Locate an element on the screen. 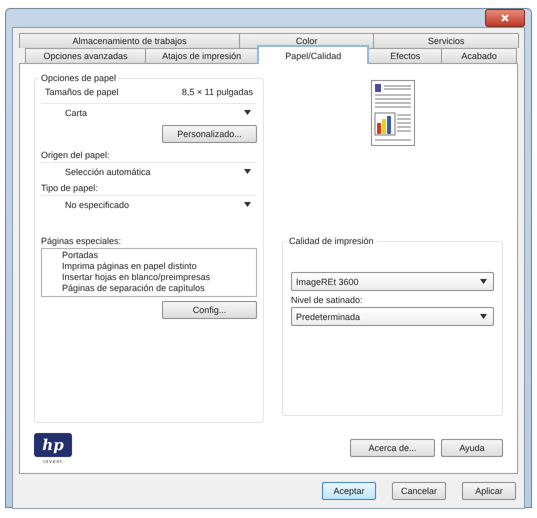 The width and height of the screenshot is (537, 518). document-preview-icon is located at coordinates (392, 113).